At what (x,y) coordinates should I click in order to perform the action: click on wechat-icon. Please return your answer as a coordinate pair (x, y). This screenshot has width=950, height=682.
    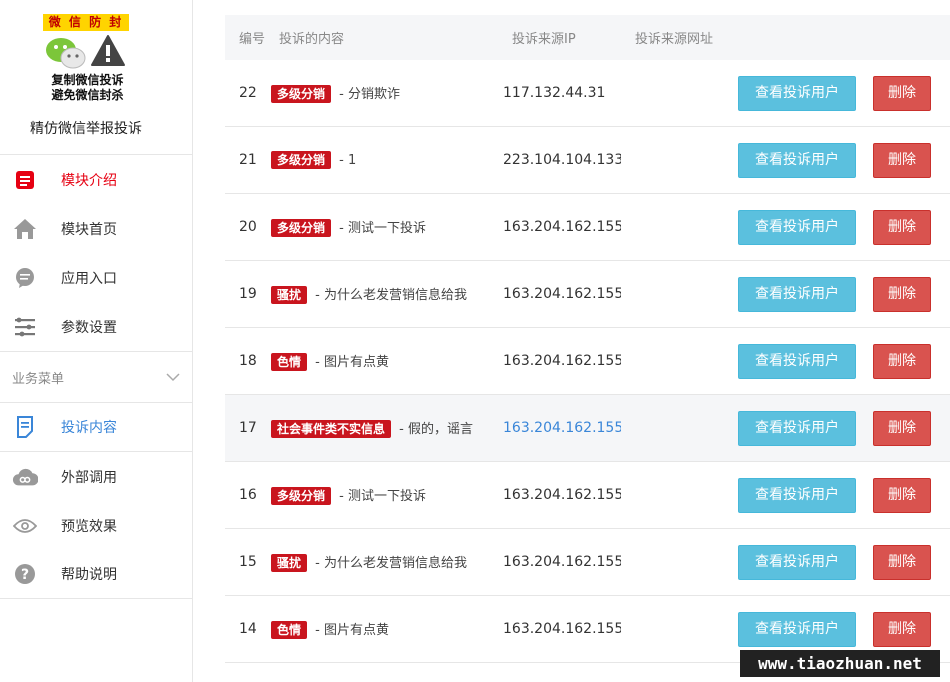
    Looking at the image, I should click on (66, 53).